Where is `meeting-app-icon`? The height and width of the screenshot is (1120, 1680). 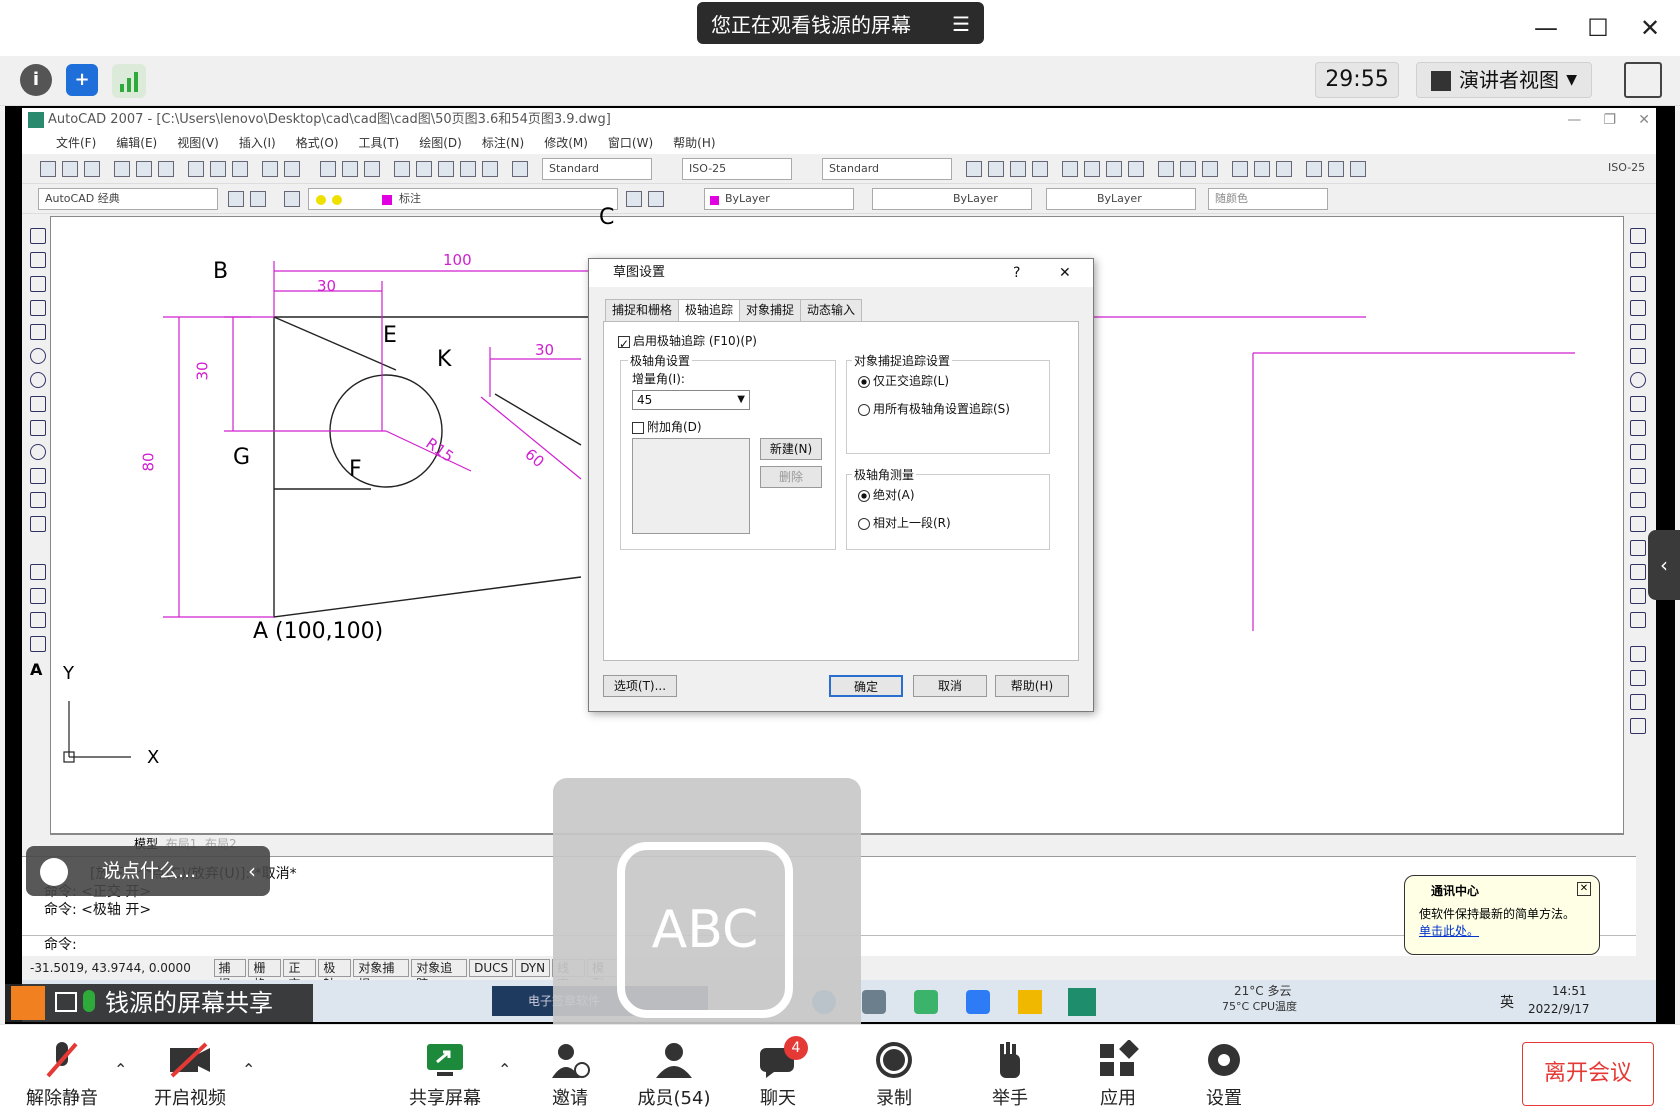
meeting-app-icon is located at coordinates (978, 1002).